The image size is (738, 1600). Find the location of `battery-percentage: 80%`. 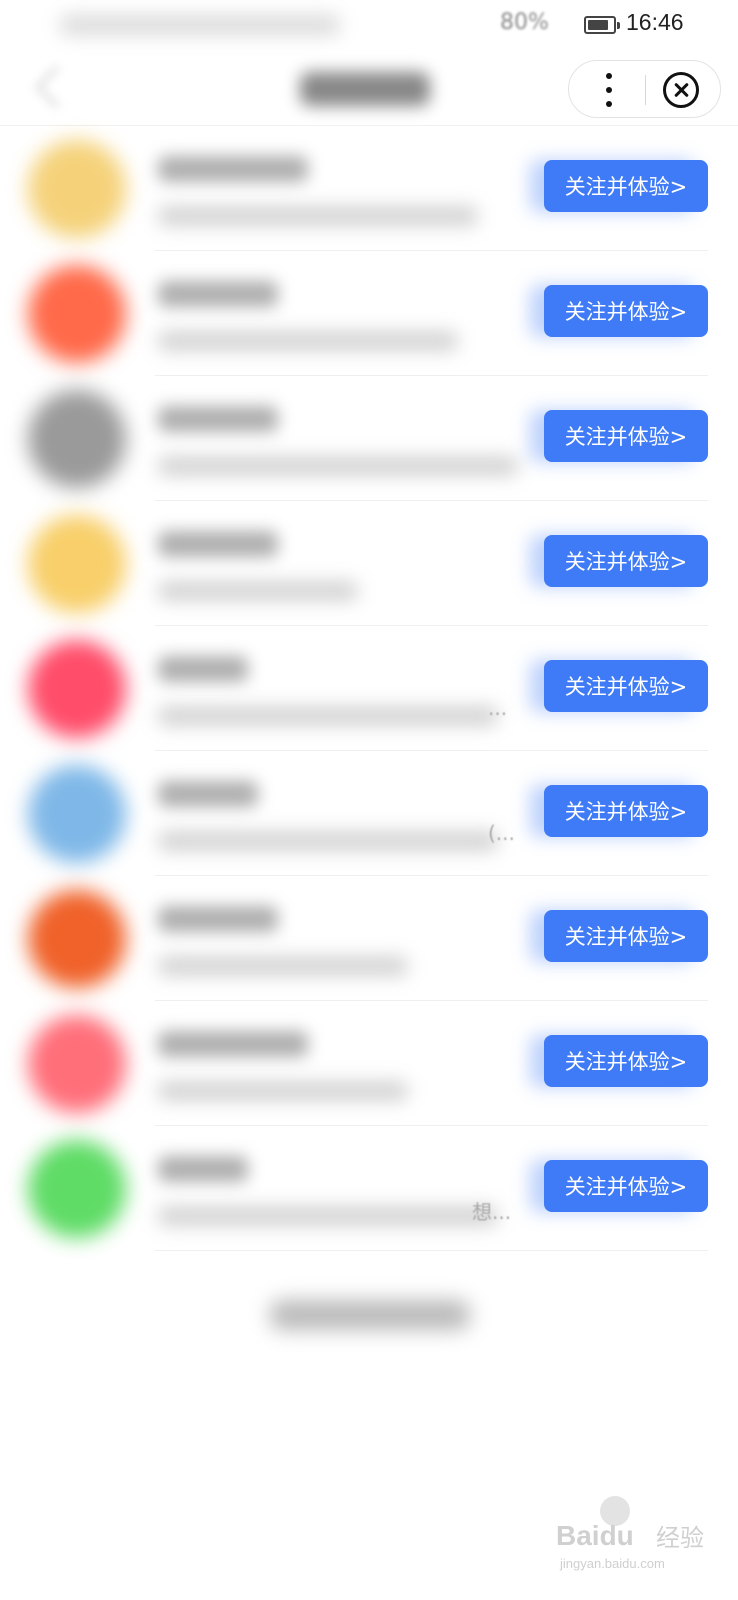

battery-percentage: 80% is located at coordinates (524, 22).